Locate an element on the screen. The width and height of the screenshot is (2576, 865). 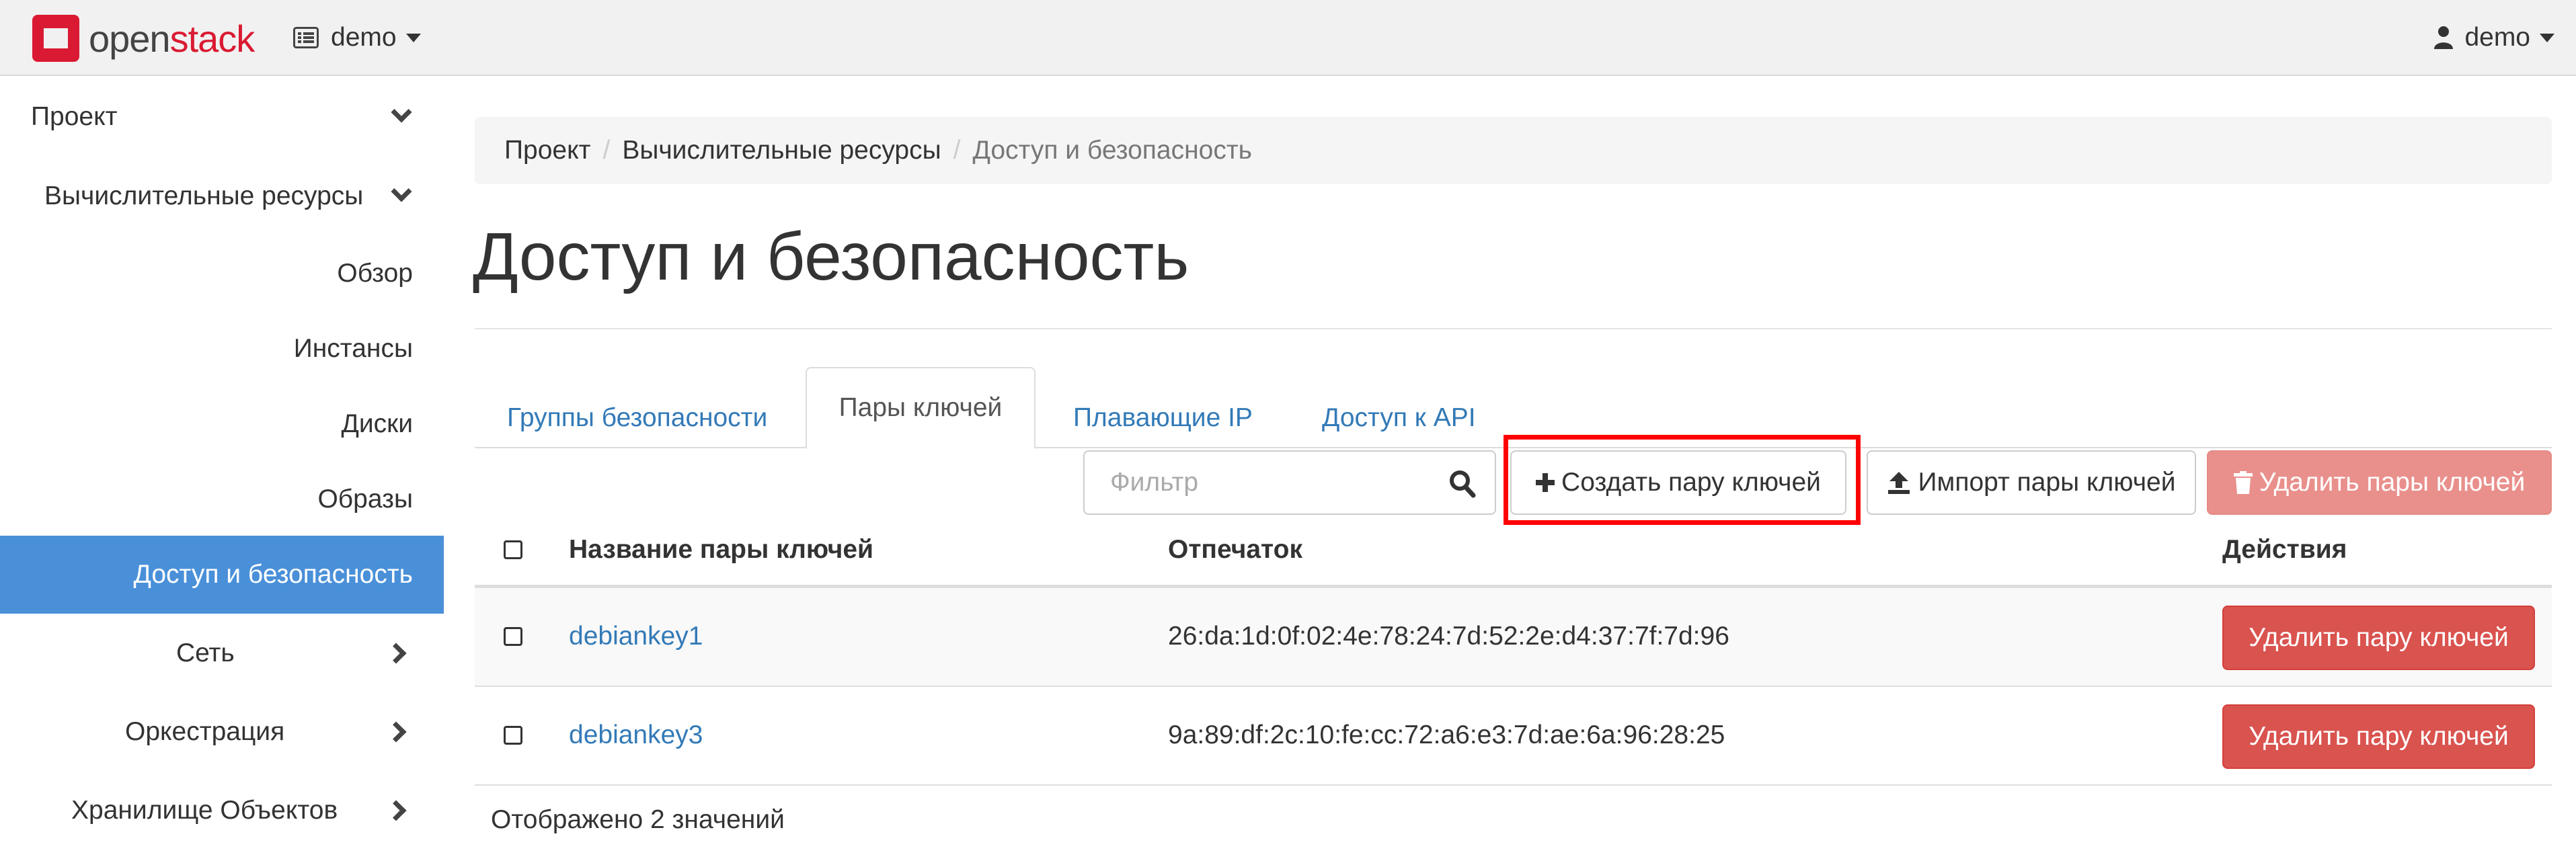
sidebar-item-instances: Инстансы is located at coordinates (222, 349).